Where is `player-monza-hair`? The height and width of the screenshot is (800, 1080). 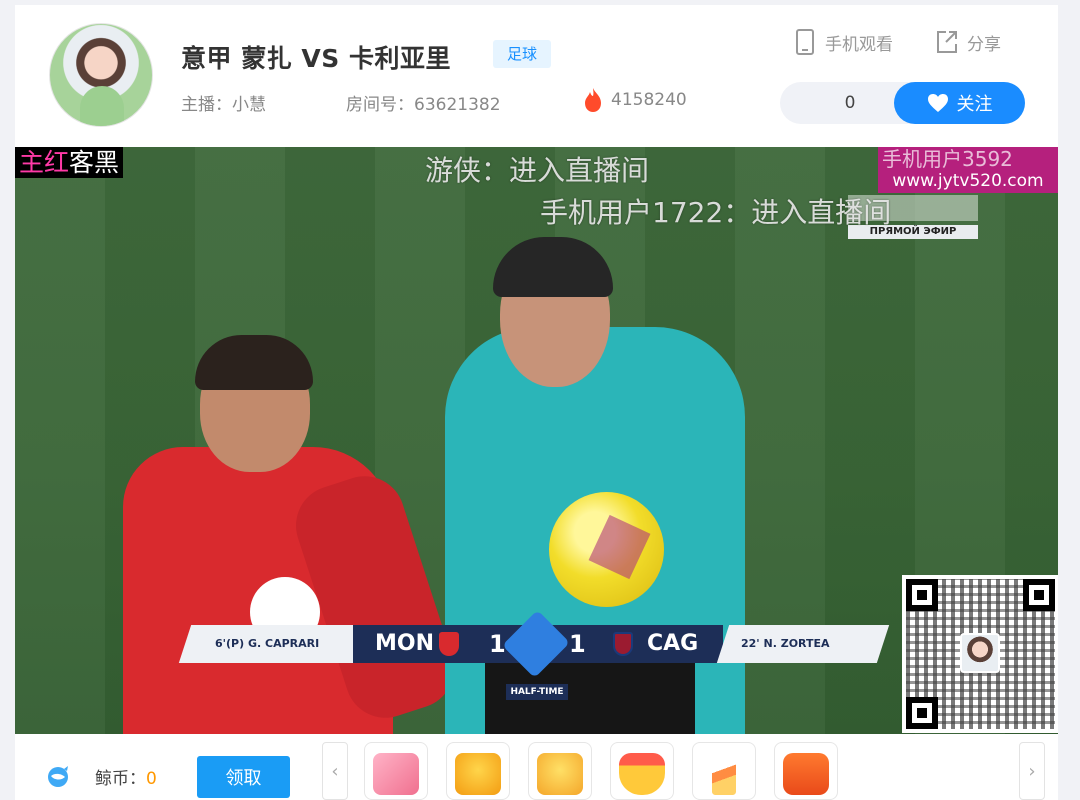 player-monza-hair is located at coordinates (254, 362).